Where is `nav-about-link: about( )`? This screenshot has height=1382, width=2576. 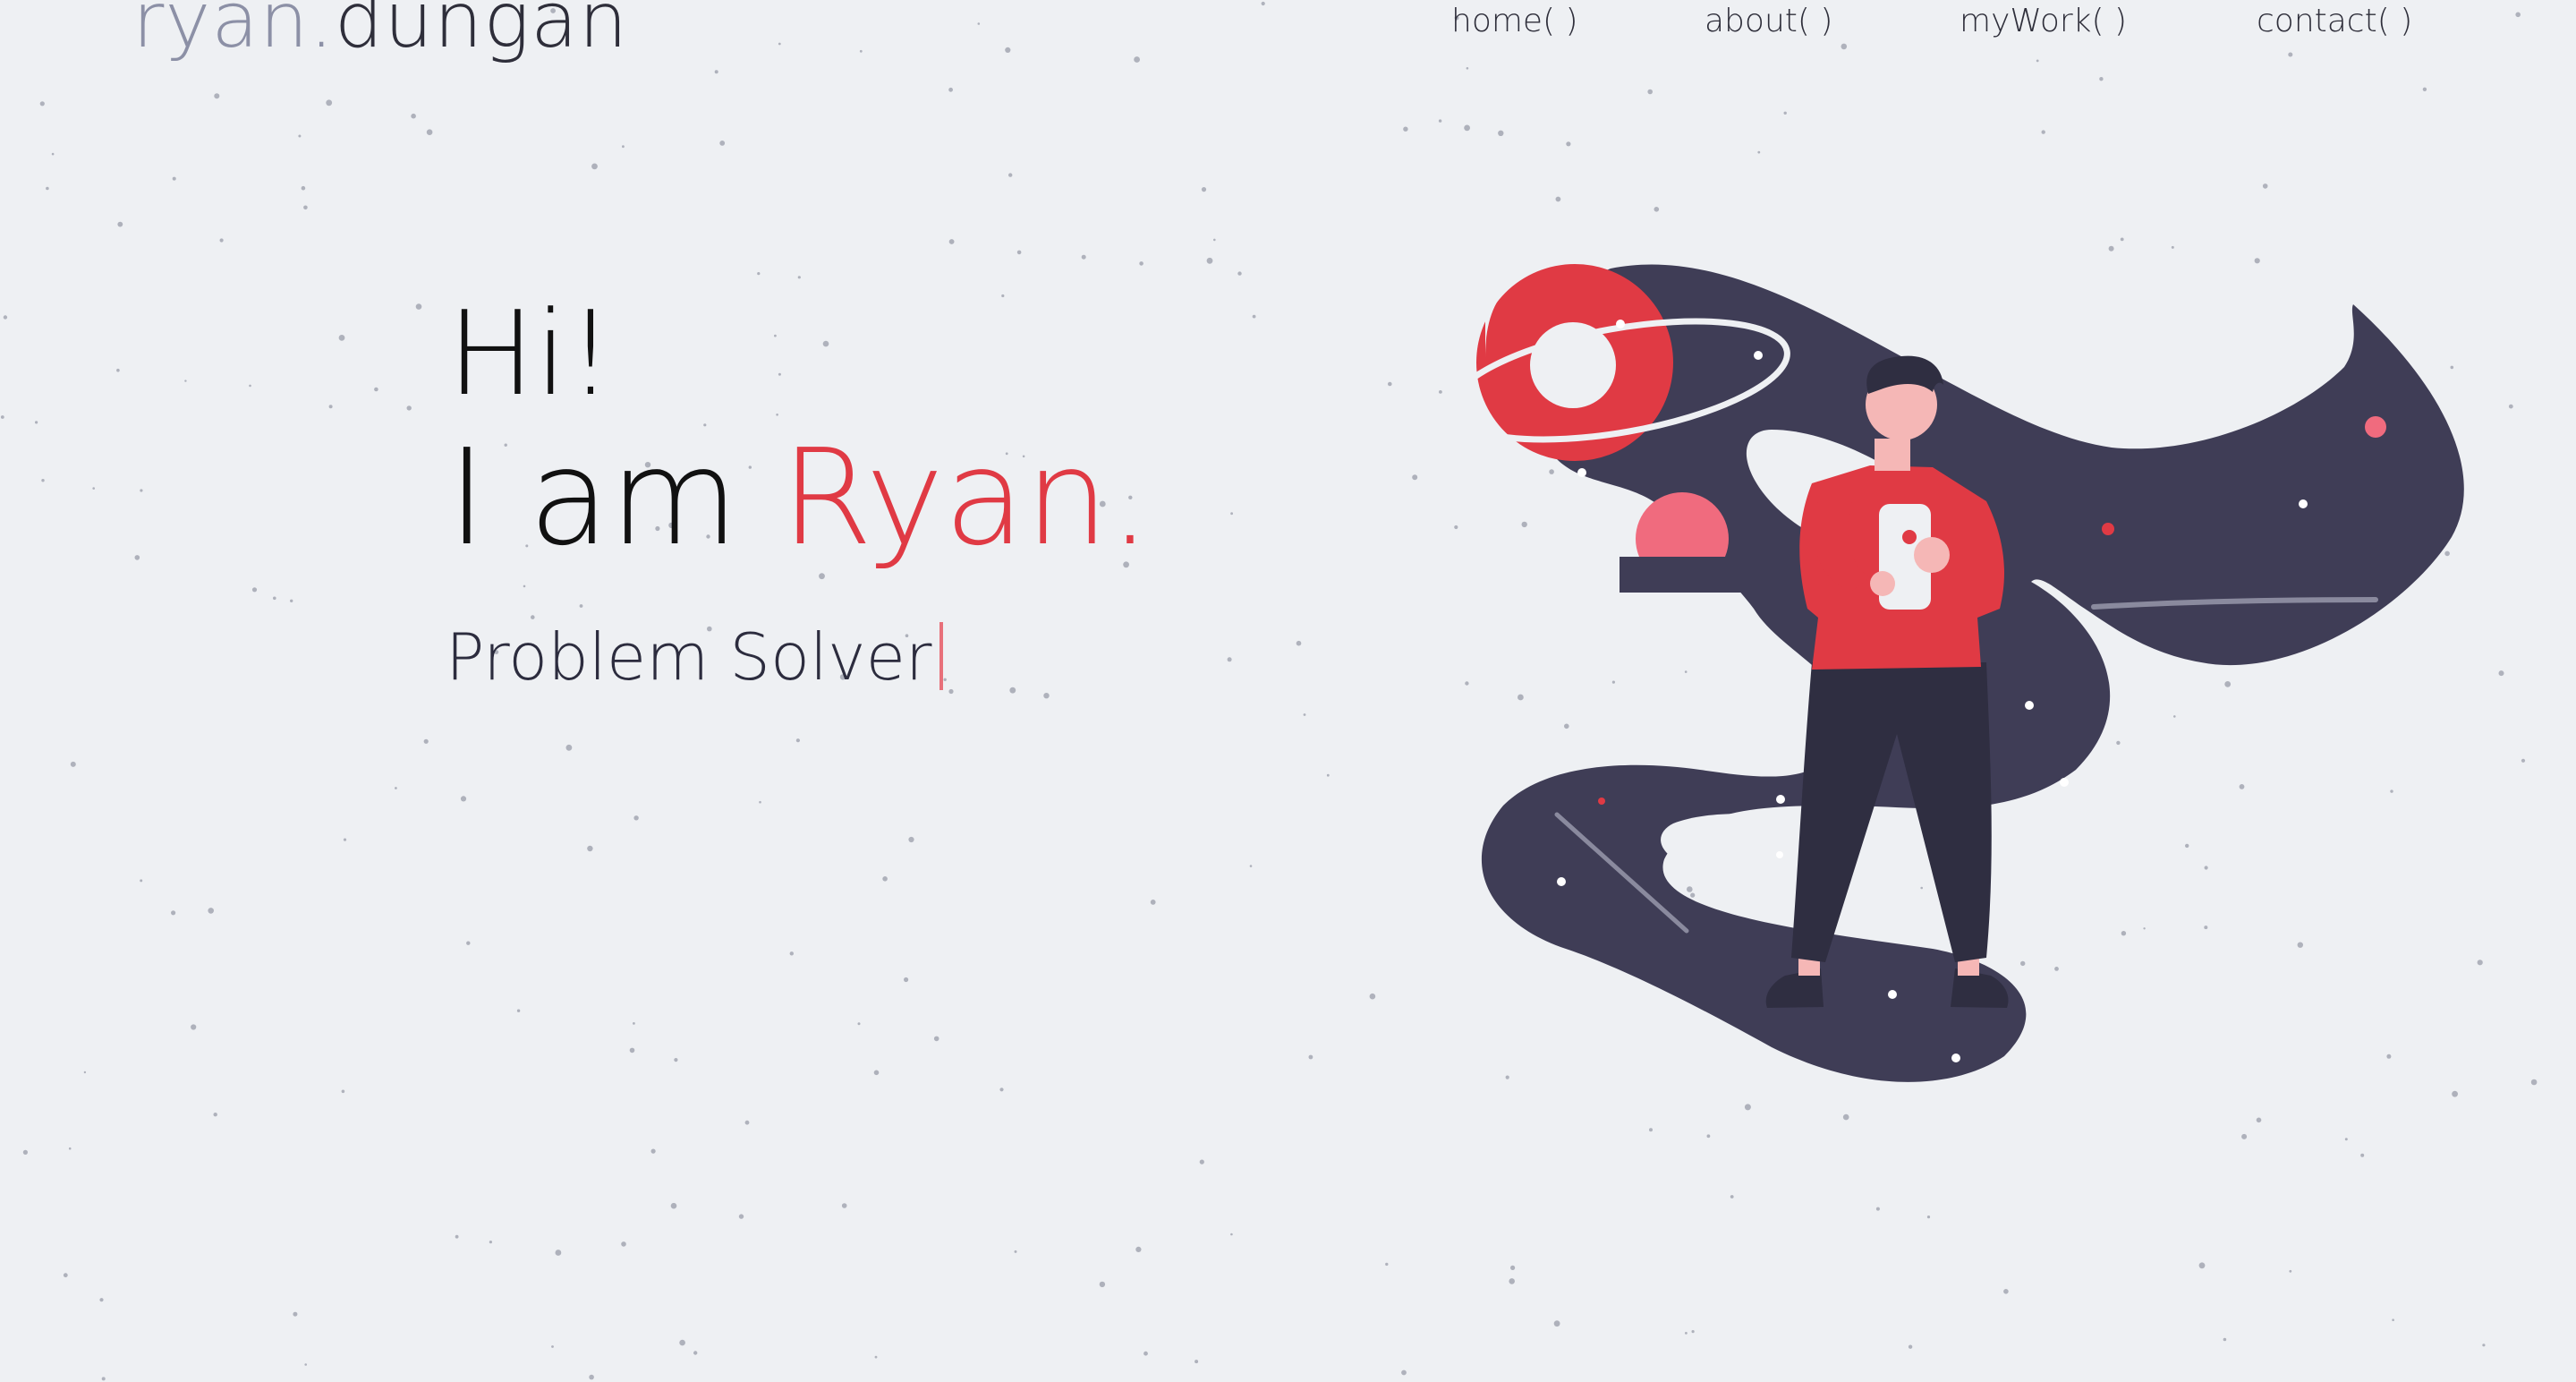
nav-about-link: about( ) is located at coordinates (1768, 21).